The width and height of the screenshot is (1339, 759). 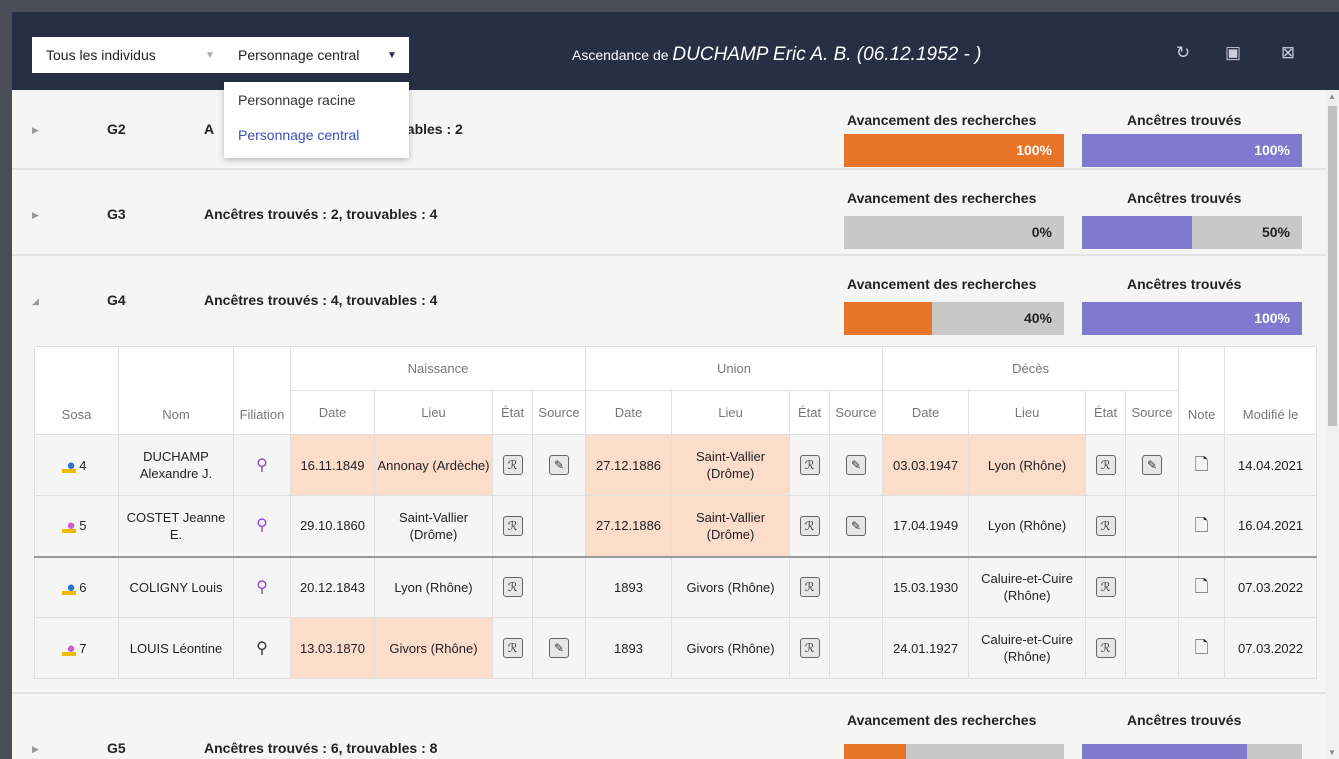 What do you see at coordinates (1271, 586) in the screenshot?
I see `modified-date-cell: 07.03.2022` at bounding box center [1271, 586].